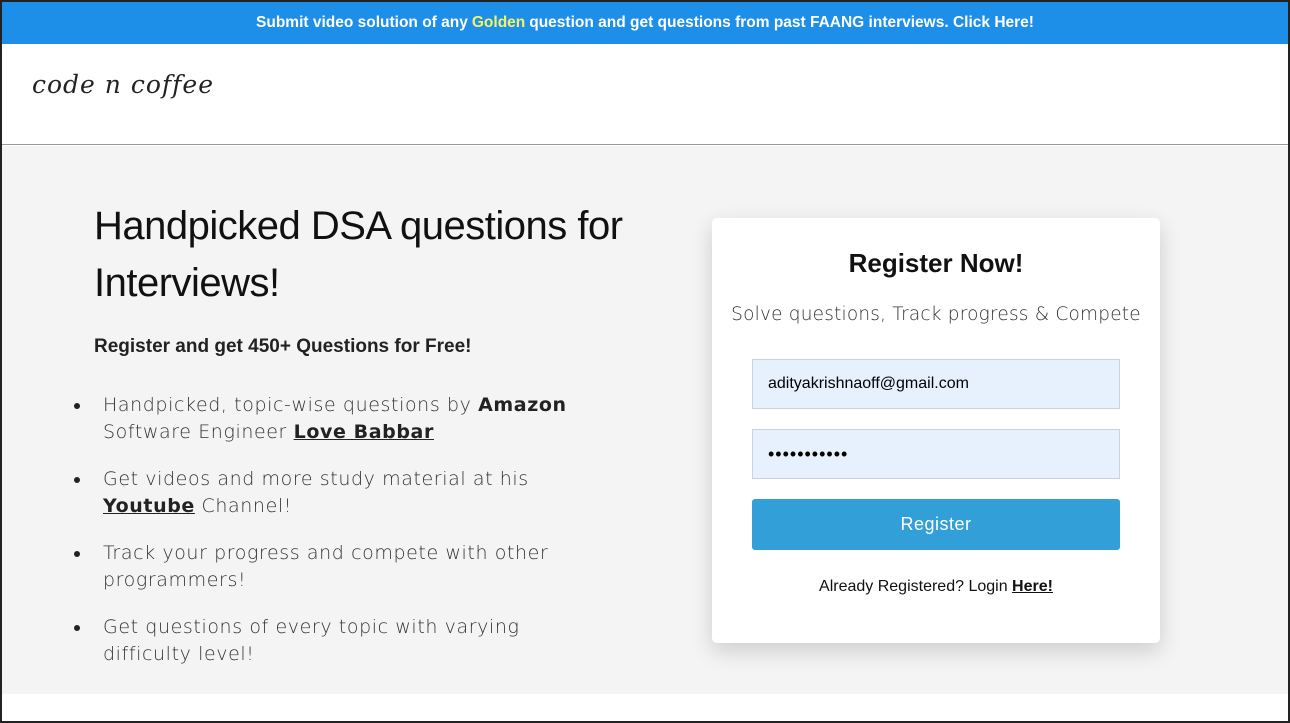 This screenshot has height=723, width=1290. I want to click on love-babbar-link: Love Babbar, so click(364, 432).